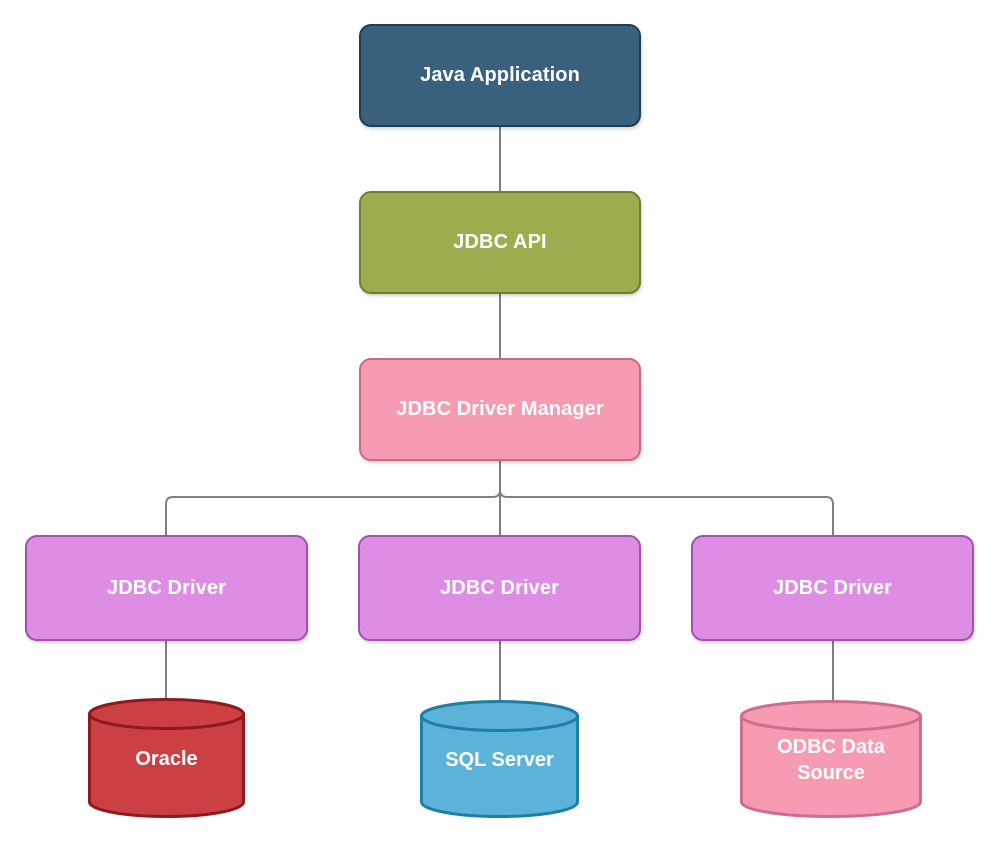 Image resolution: width=1000 pixels, height=846 pixels. I want to click on node-jdbc-api: JDBC API, so click(500, 242).